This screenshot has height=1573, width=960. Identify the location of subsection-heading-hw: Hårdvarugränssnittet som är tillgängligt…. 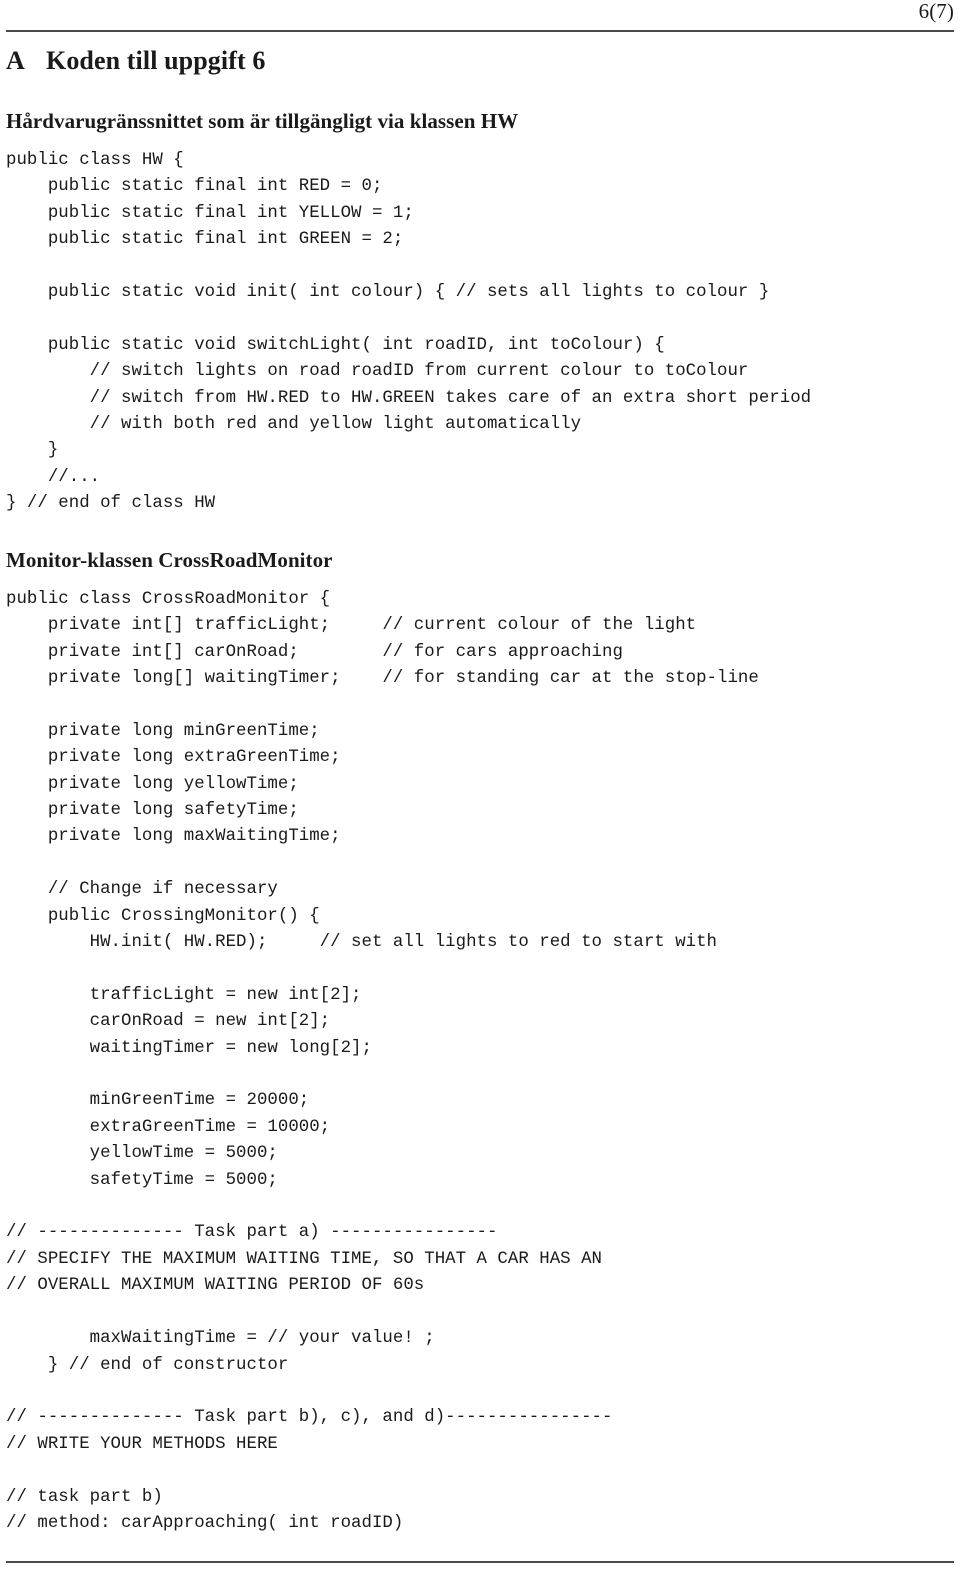
(262, 120).